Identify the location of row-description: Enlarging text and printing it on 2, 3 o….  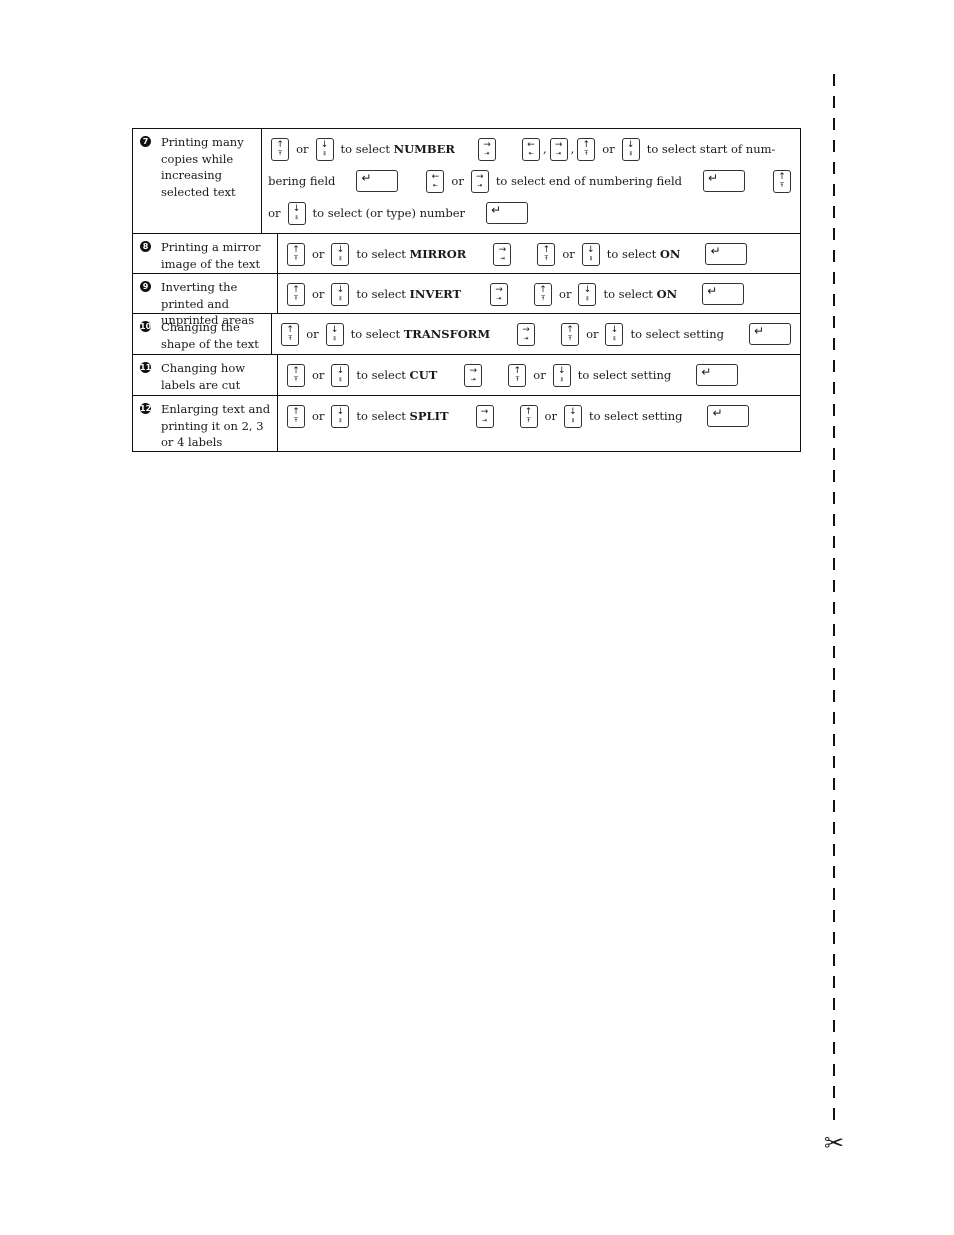
(216, 425).